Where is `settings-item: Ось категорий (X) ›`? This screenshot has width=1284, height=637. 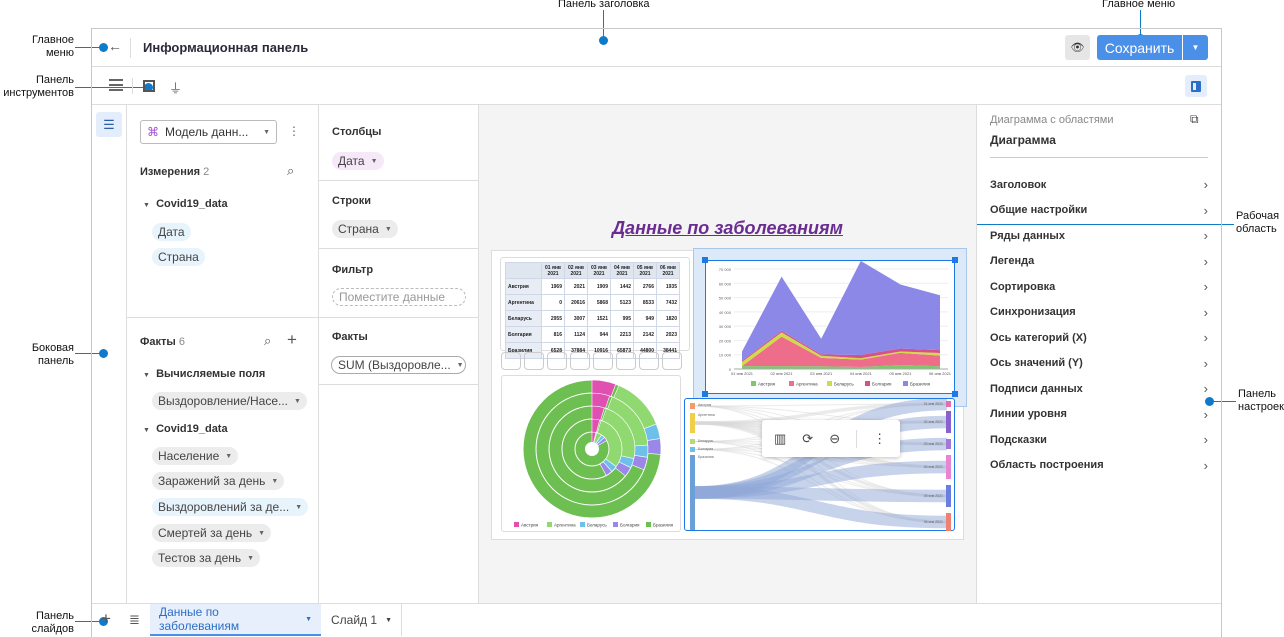
settings-item: Ось категорий (X) › is located at coordinates (1099, 337).